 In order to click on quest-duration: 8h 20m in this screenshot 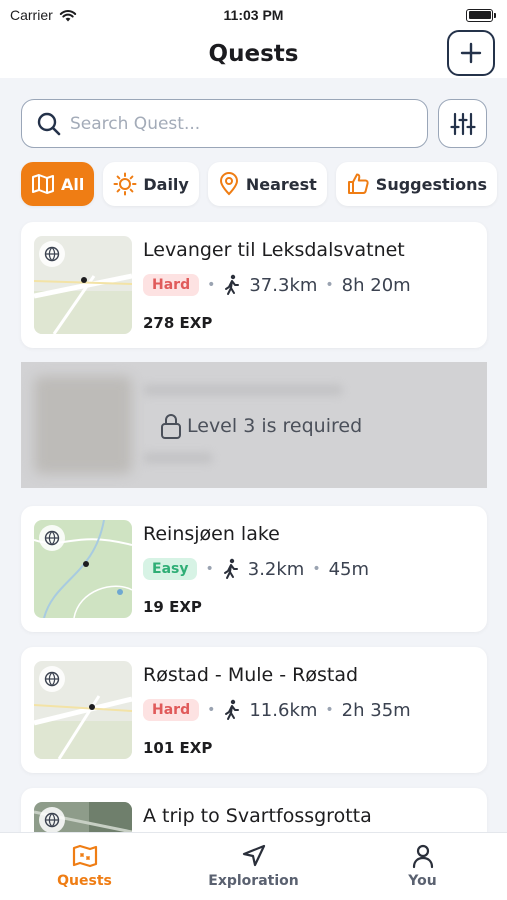, I will do `click(376, 285)`.